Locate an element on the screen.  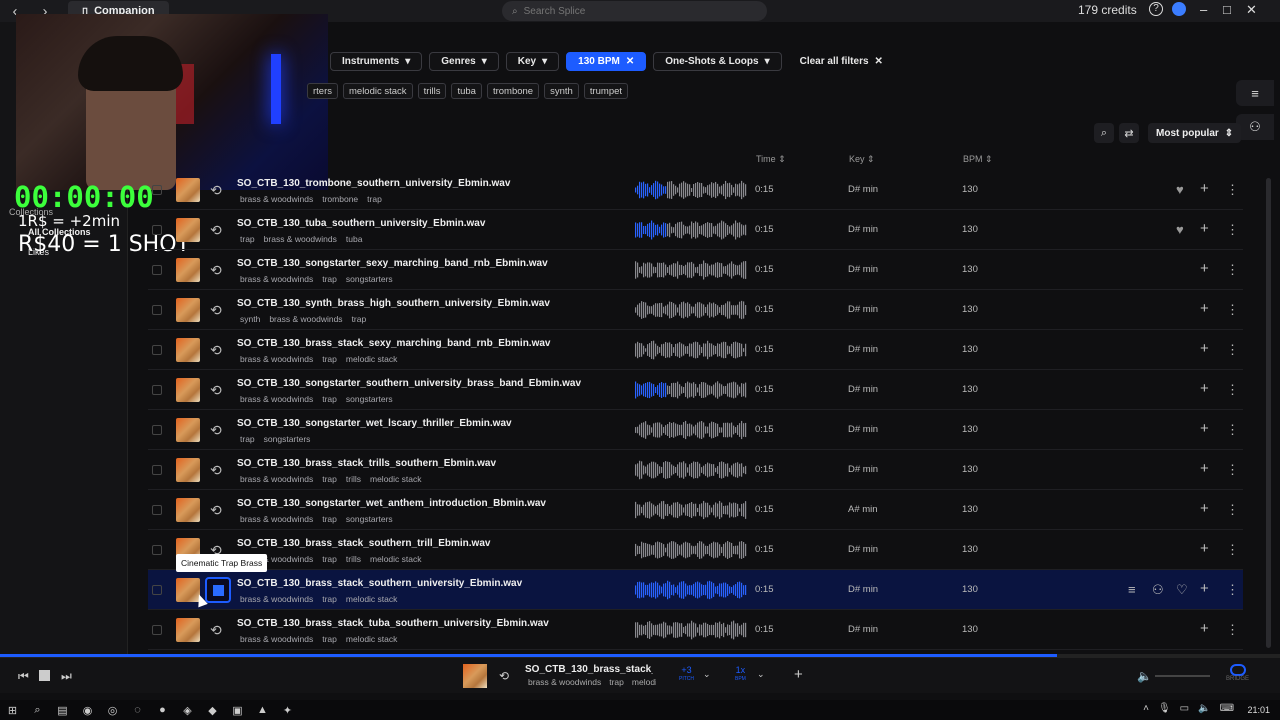
help-icon: ? is located at coordinates (1156, 9).